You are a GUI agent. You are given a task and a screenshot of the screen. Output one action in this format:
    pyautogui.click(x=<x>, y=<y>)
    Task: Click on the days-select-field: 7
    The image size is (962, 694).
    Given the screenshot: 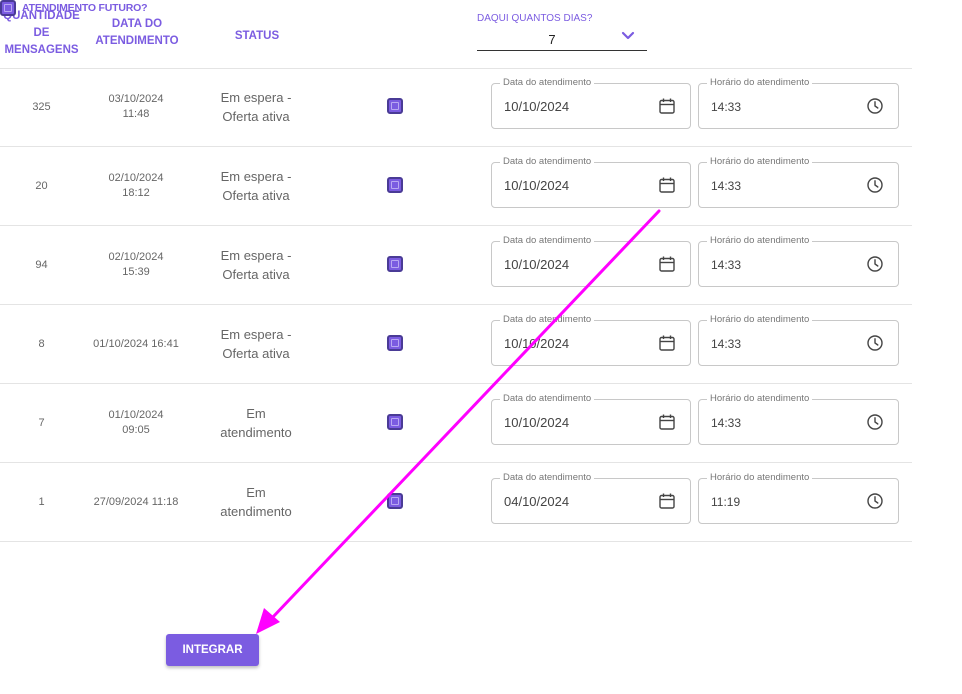 What is the action you would take?
    pyautogui.click(x=562, y=39)
    